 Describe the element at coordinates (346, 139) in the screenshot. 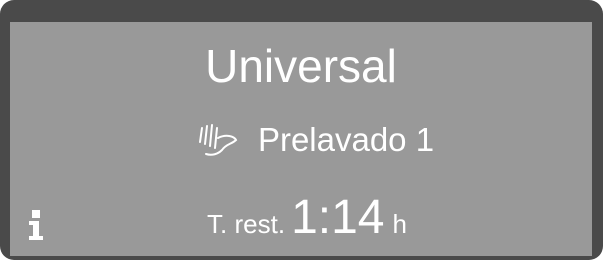

I see `phase-label: Prelavado 1` at that location.